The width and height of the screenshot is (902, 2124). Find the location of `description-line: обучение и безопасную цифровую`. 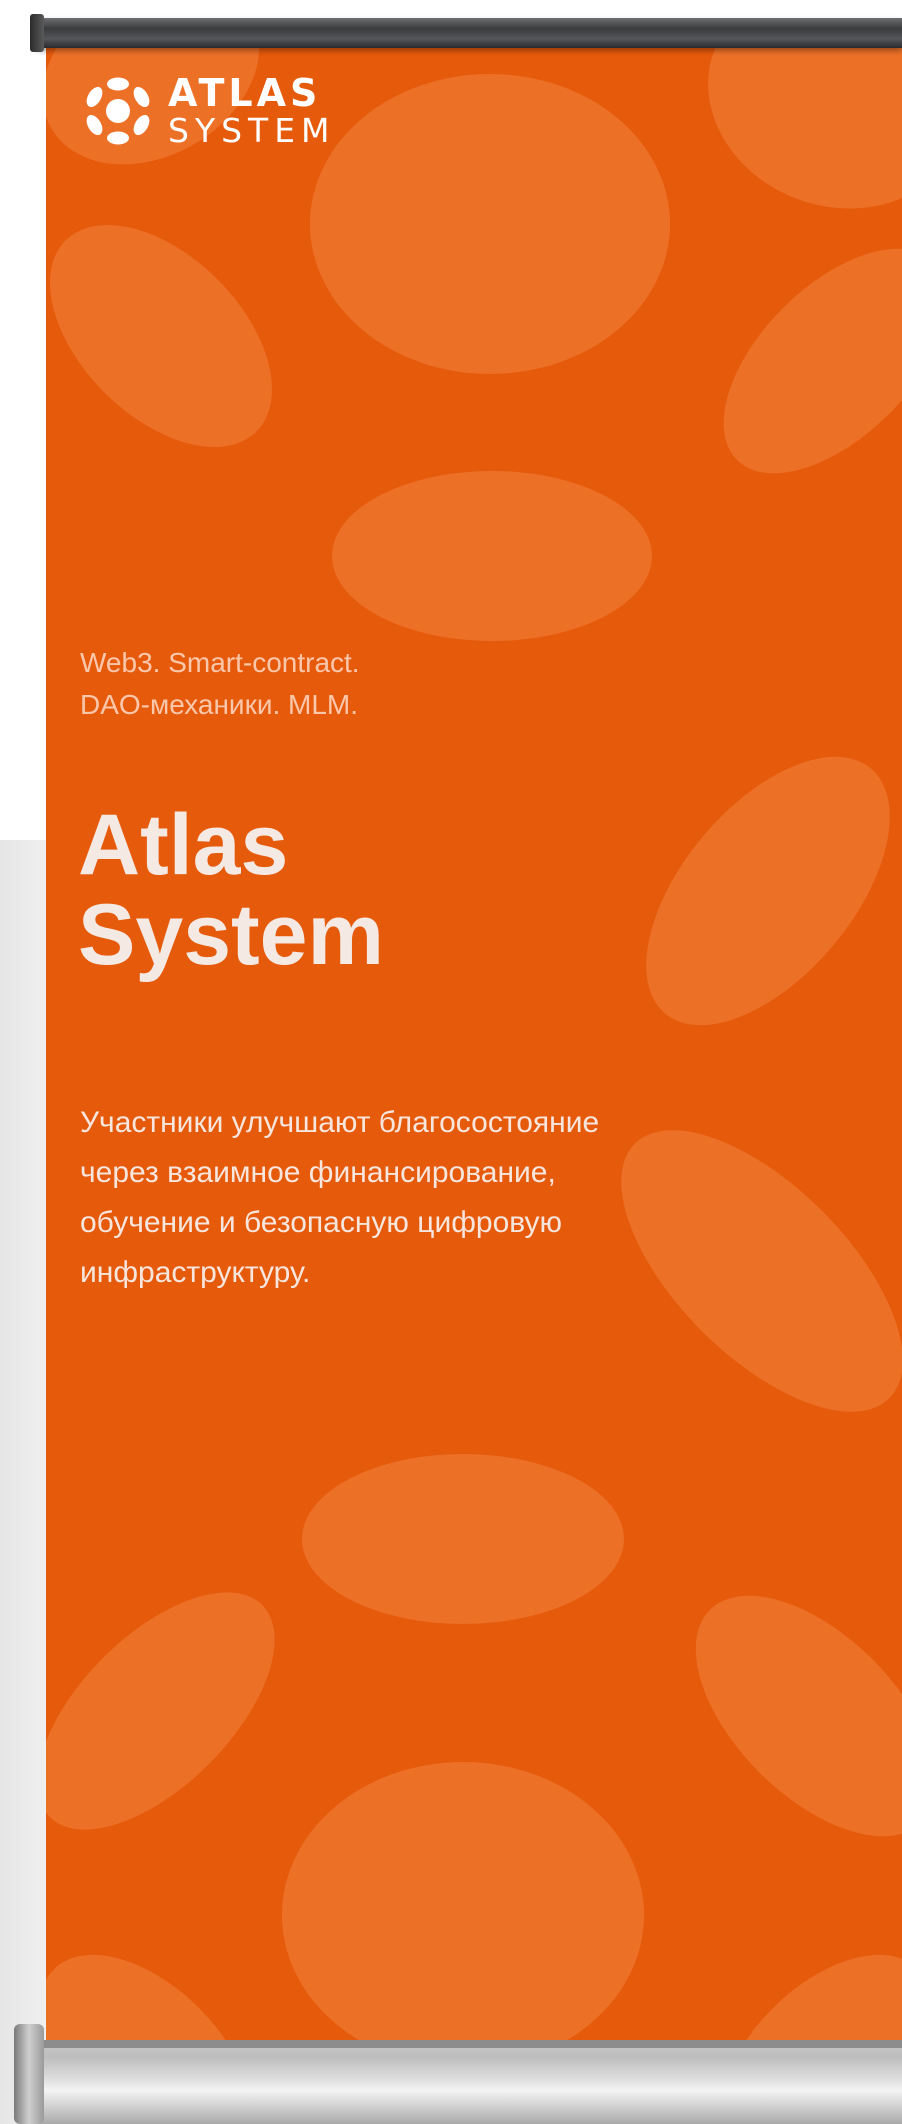

description-line: обучение и безопасную цифровую is located at coordinates (321, 1222).